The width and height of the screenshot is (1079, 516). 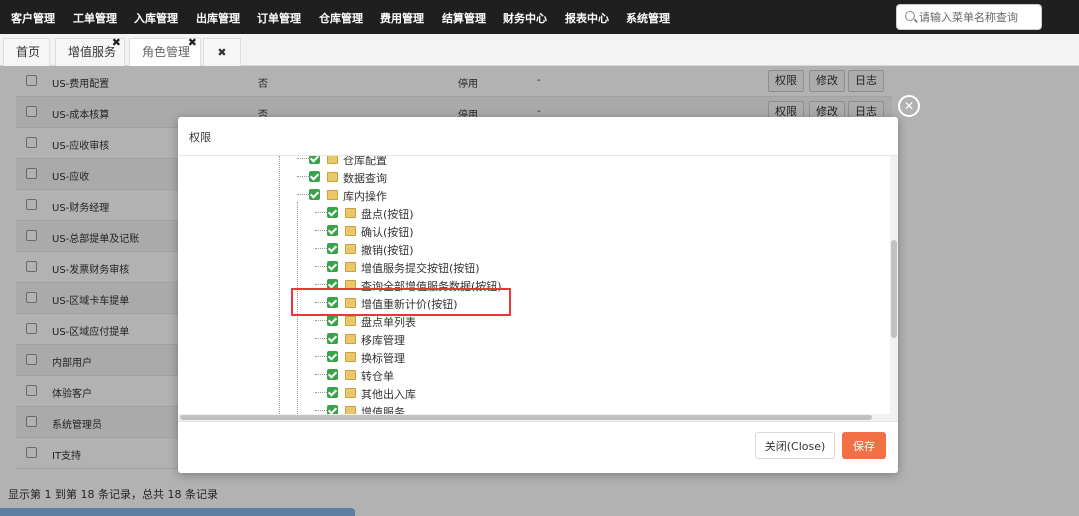 I want to click on tab-role-management-label: 角色管理, so click(x=166, y=52).